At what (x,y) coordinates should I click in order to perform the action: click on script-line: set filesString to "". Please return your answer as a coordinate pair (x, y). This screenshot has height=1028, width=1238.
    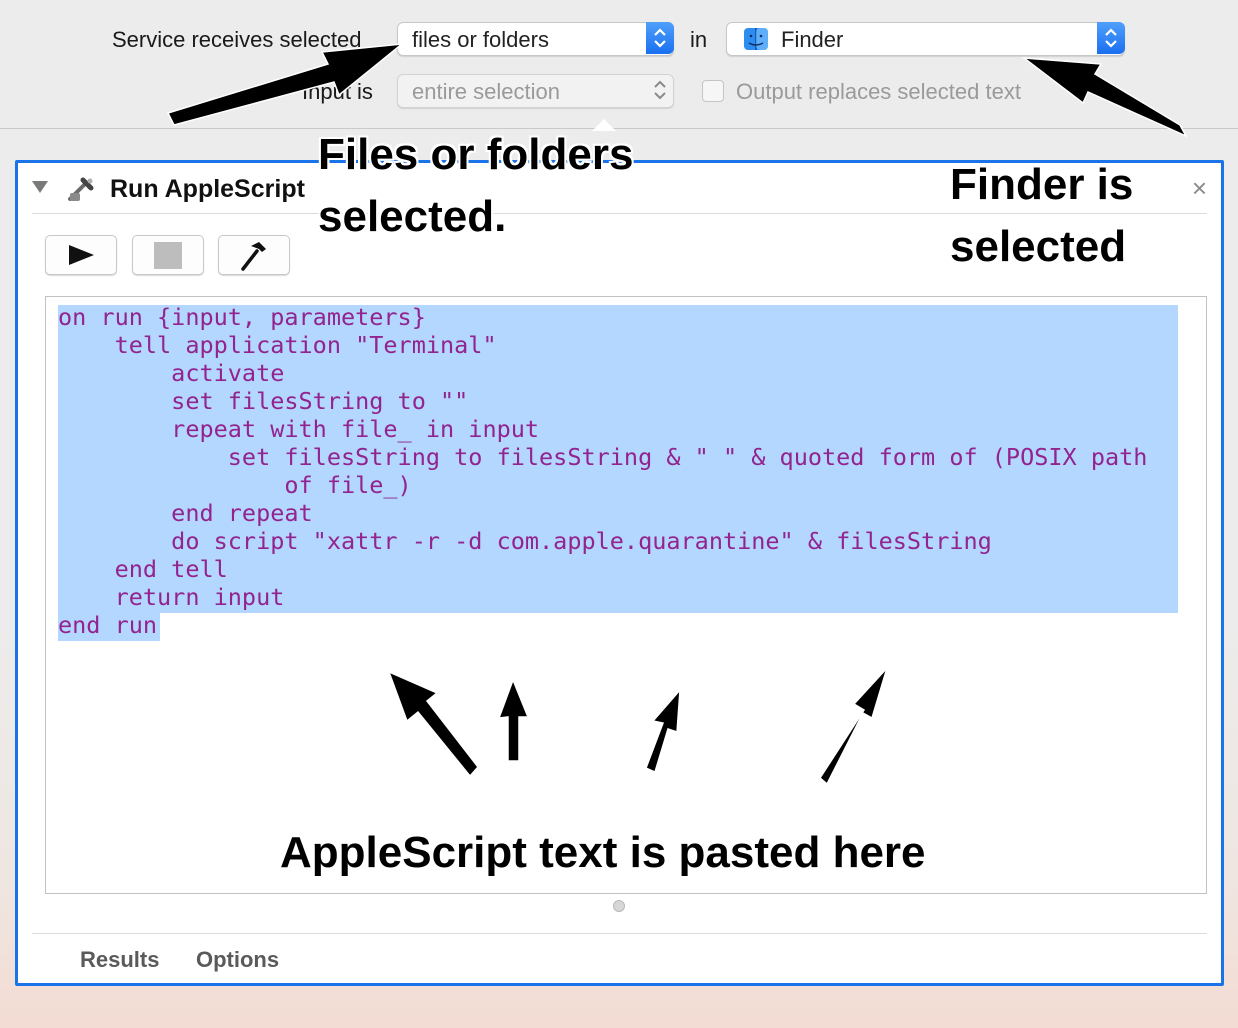
    Looking at the image, I should click on (263, 401).